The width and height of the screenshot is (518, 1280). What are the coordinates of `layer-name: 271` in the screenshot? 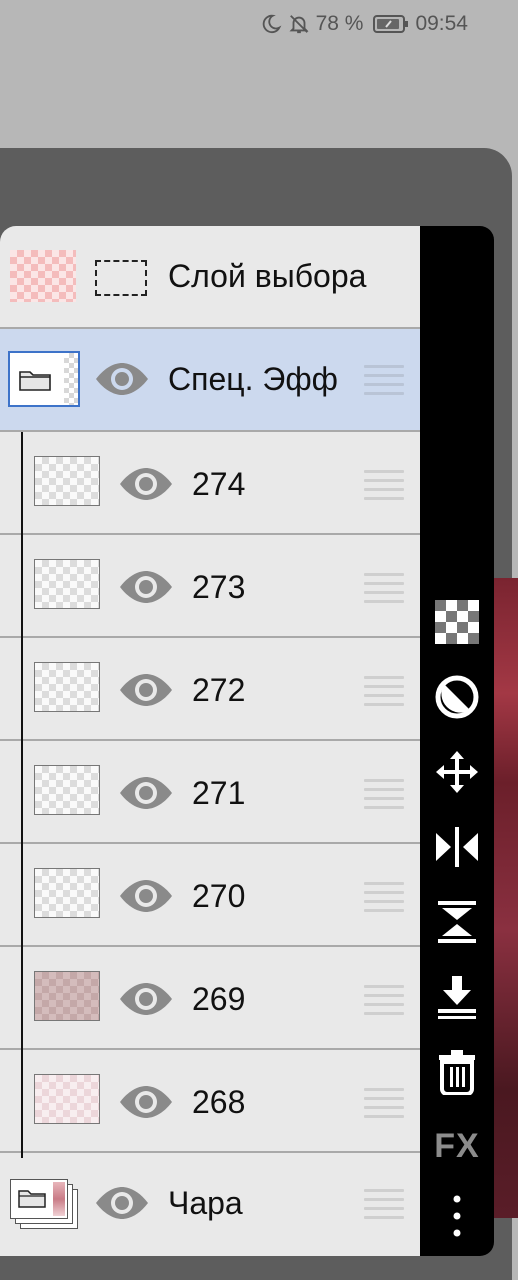 It's located at (219, 793).